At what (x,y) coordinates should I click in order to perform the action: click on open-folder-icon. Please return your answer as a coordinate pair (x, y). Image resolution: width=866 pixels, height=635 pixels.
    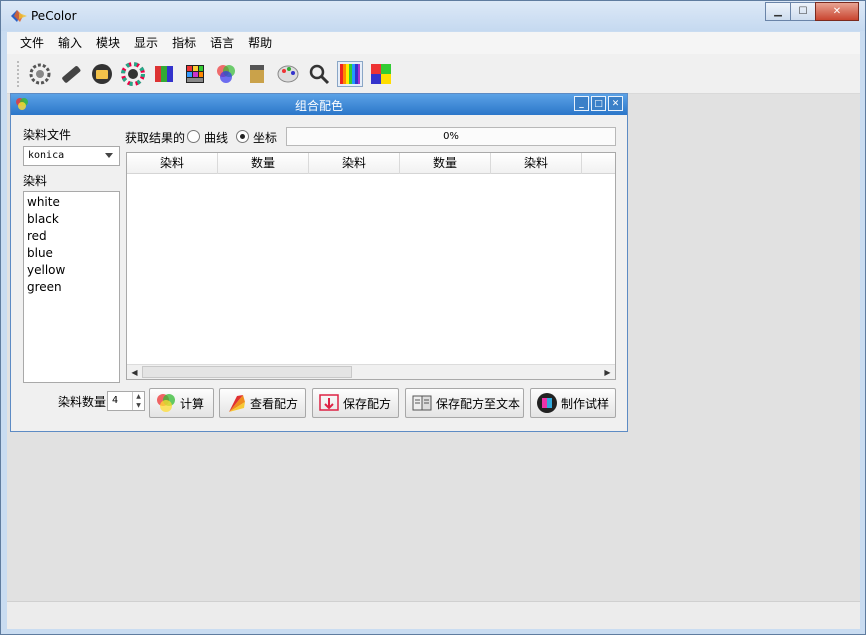
    Looking at the image, I should click on (102, 74).